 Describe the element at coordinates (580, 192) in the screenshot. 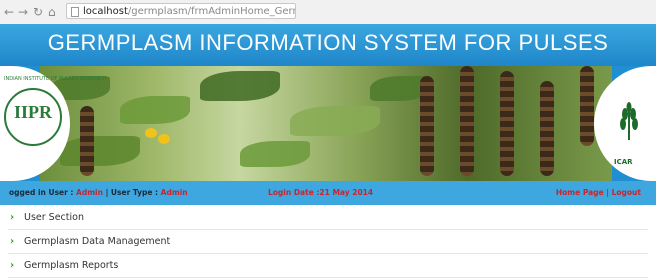

I see `home-page-link: Home Page` at that location.